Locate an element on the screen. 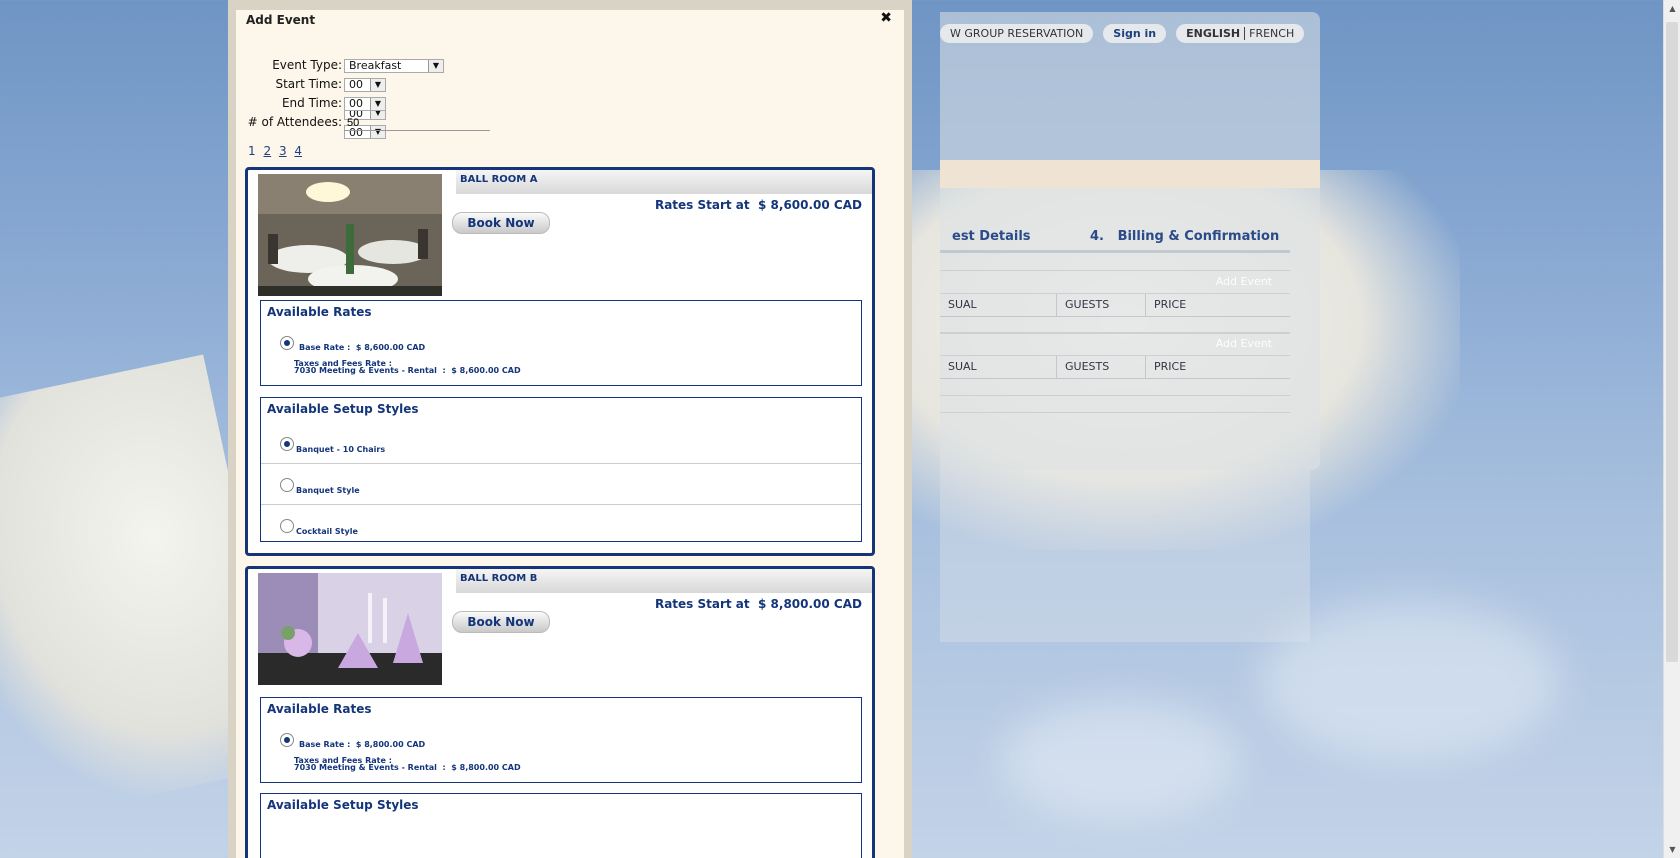  setup-label: Banquet - 10 Chairs is located at coordinates (341, 449).